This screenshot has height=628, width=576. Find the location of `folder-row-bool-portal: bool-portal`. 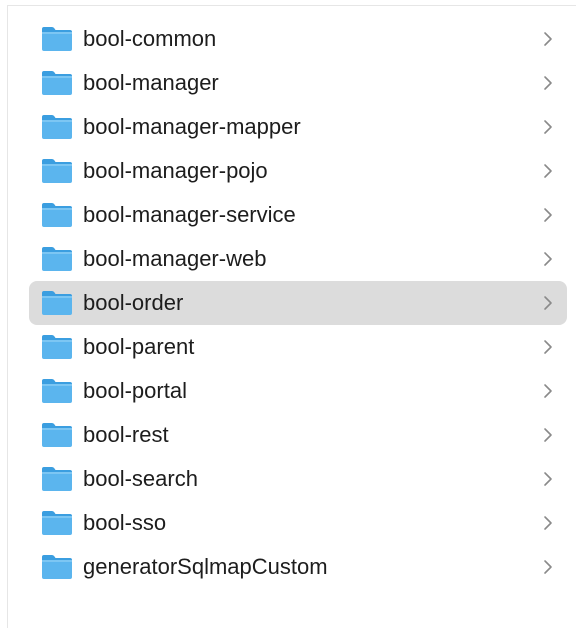

folder-row-bool-portal: bool-portal is located at coordinates (292, 391).